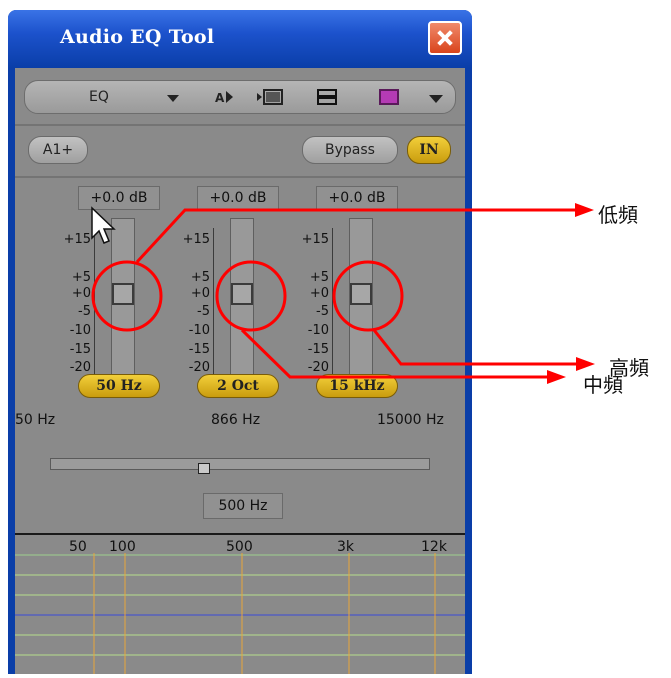 This screenshot has height=678, width=671. Describe the element at coordinates (127, 296) in the screenshot. I see `low-band-highlight-circle` at that location.